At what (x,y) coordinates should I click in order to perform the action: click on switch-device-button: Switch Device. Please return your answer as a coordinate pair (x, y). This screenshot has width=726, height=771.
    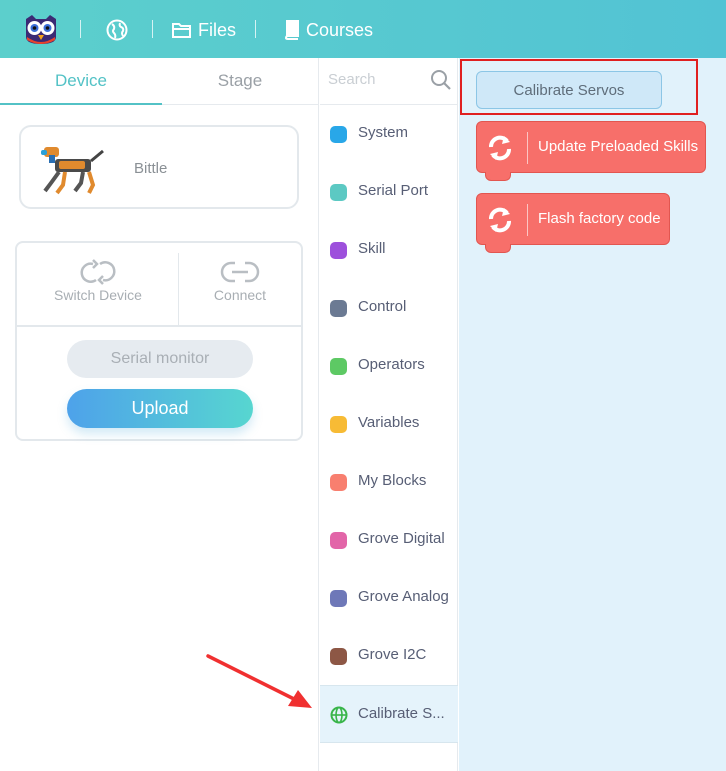
    Looking at the image, I should click on (98, 281).